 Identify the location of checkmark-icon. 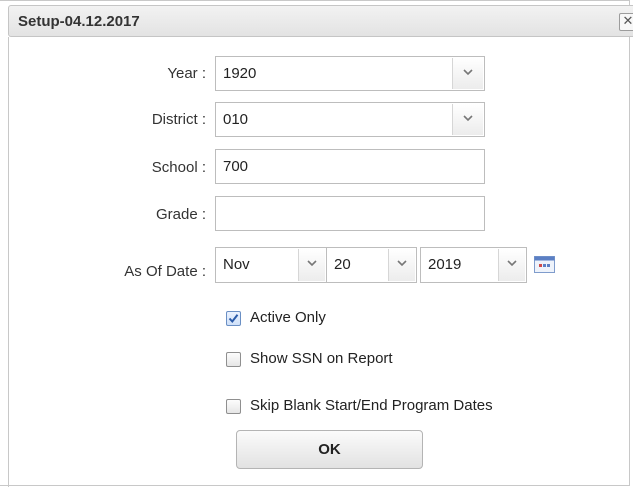
(233, 319).